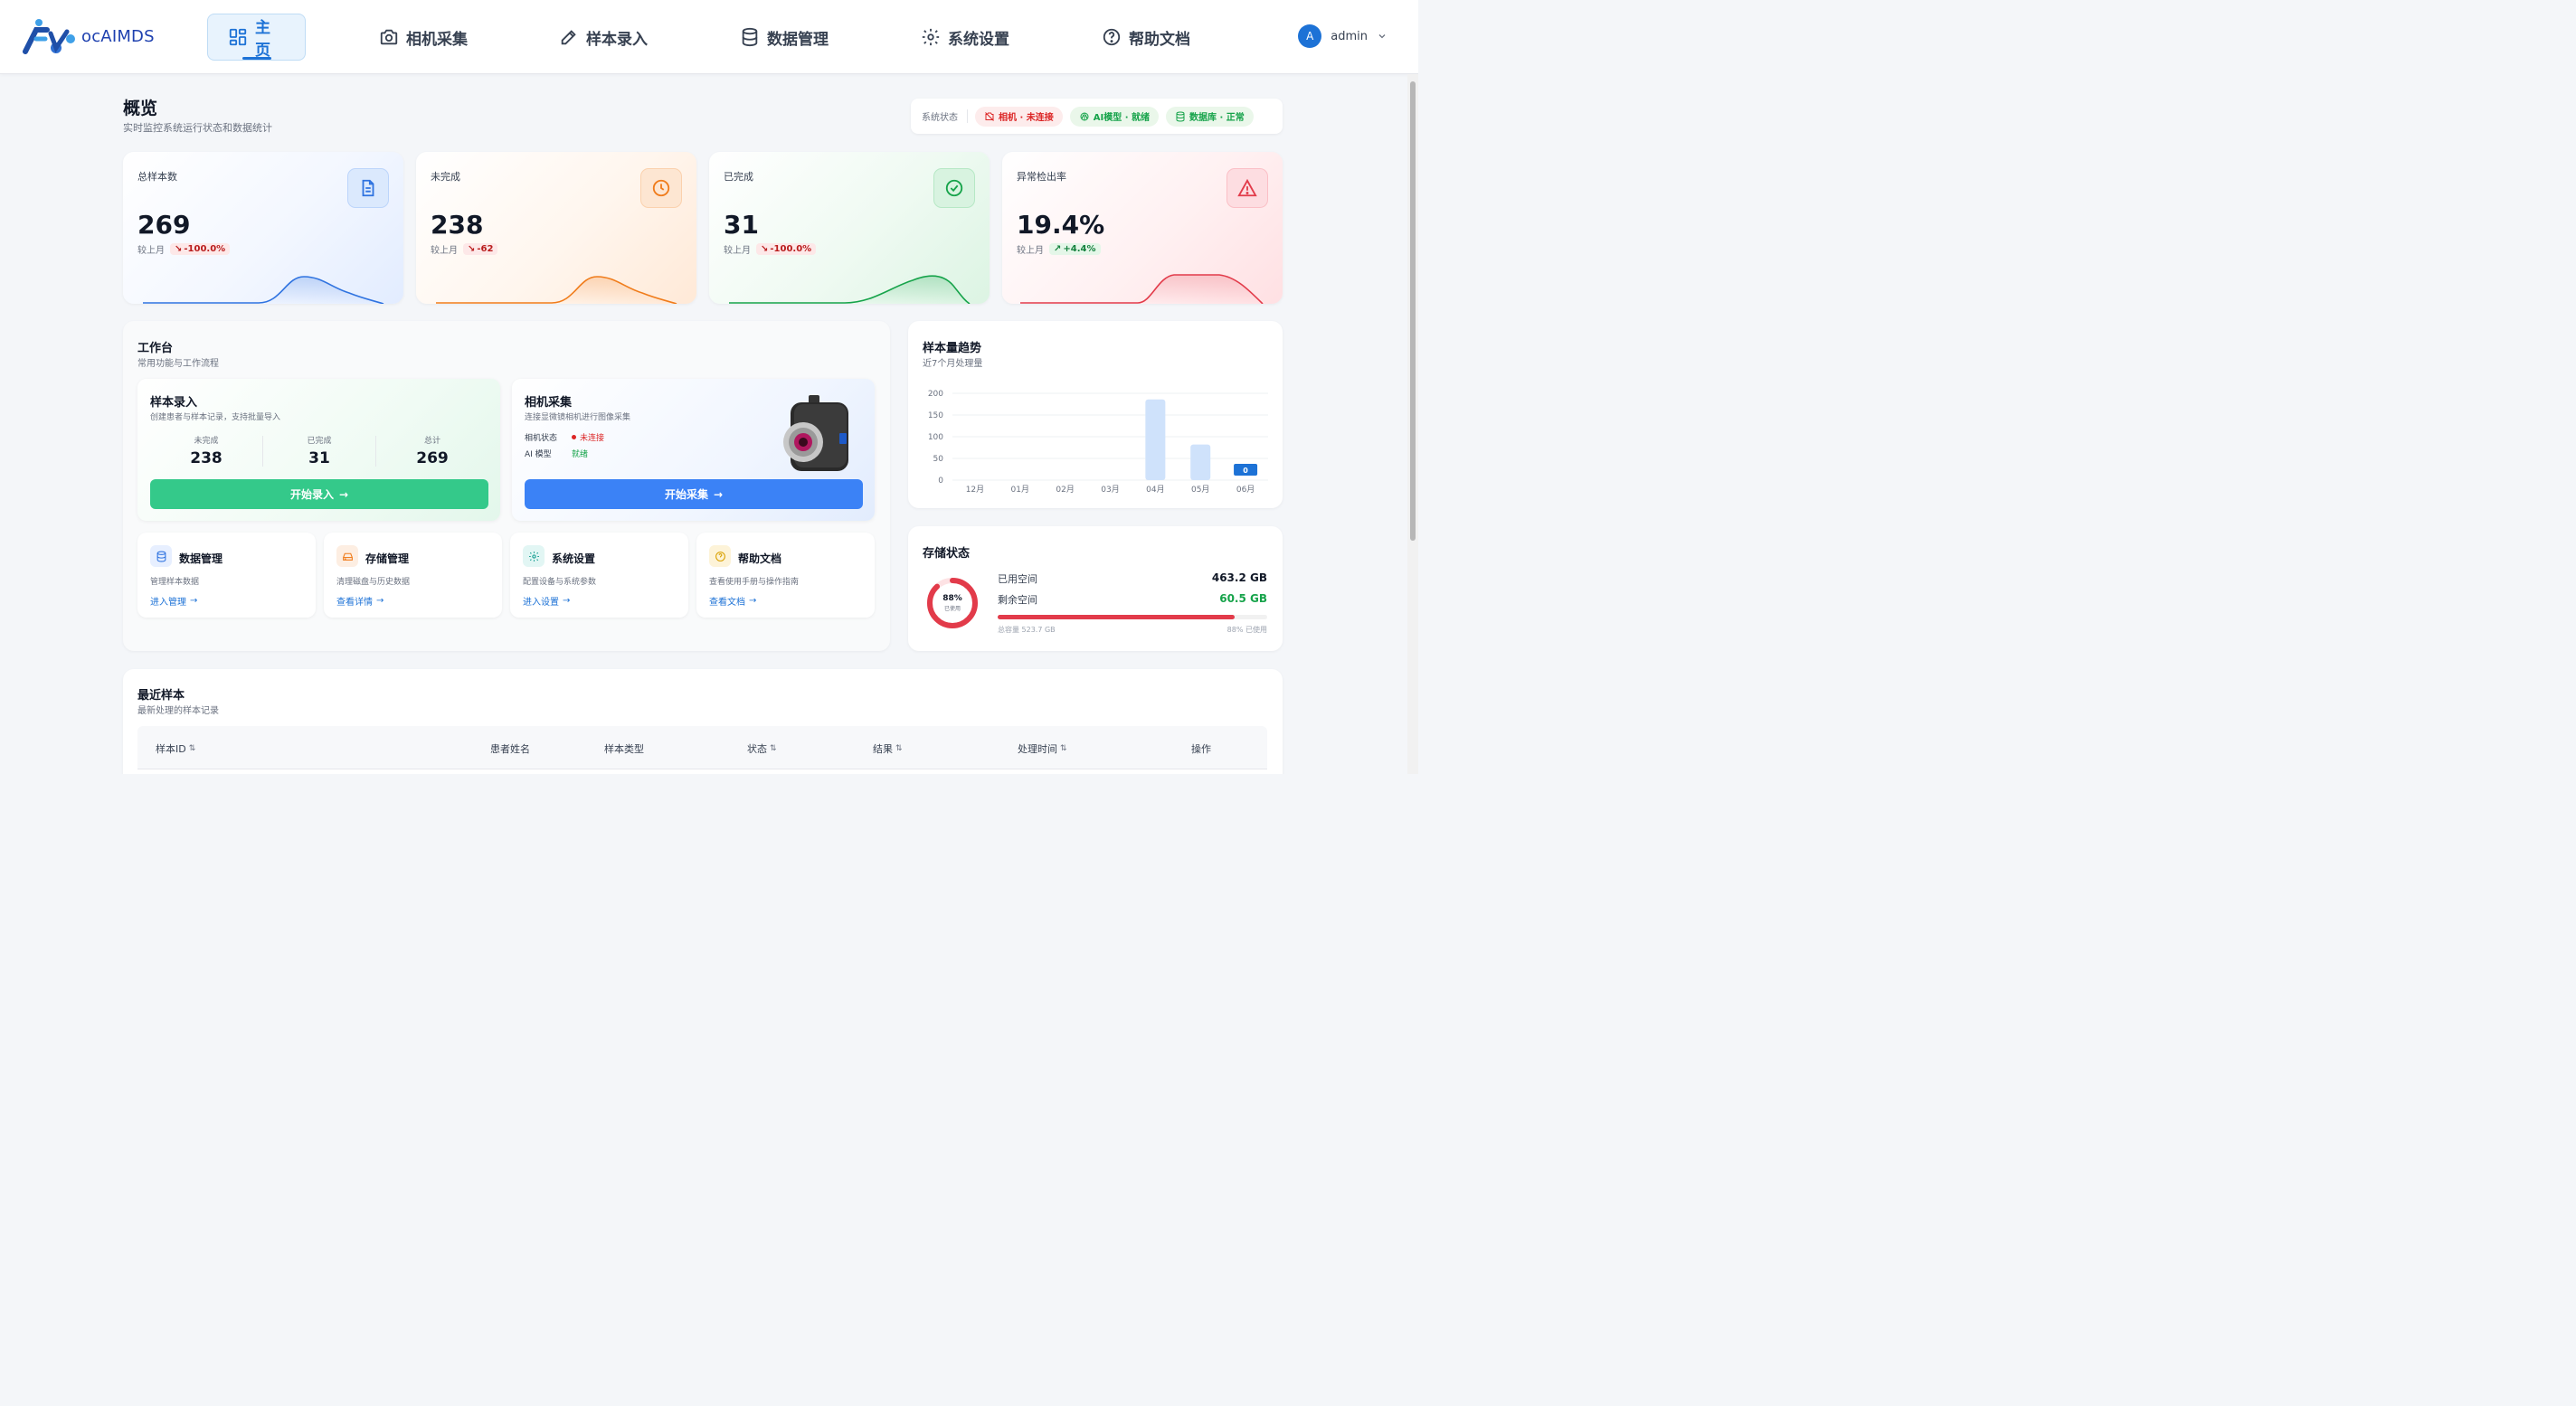  What do you see at coordinates (176, 748) in the screenshot?
I see `column-header-sample-id: 样本ID ⇅` at bounding box center [176, 748].